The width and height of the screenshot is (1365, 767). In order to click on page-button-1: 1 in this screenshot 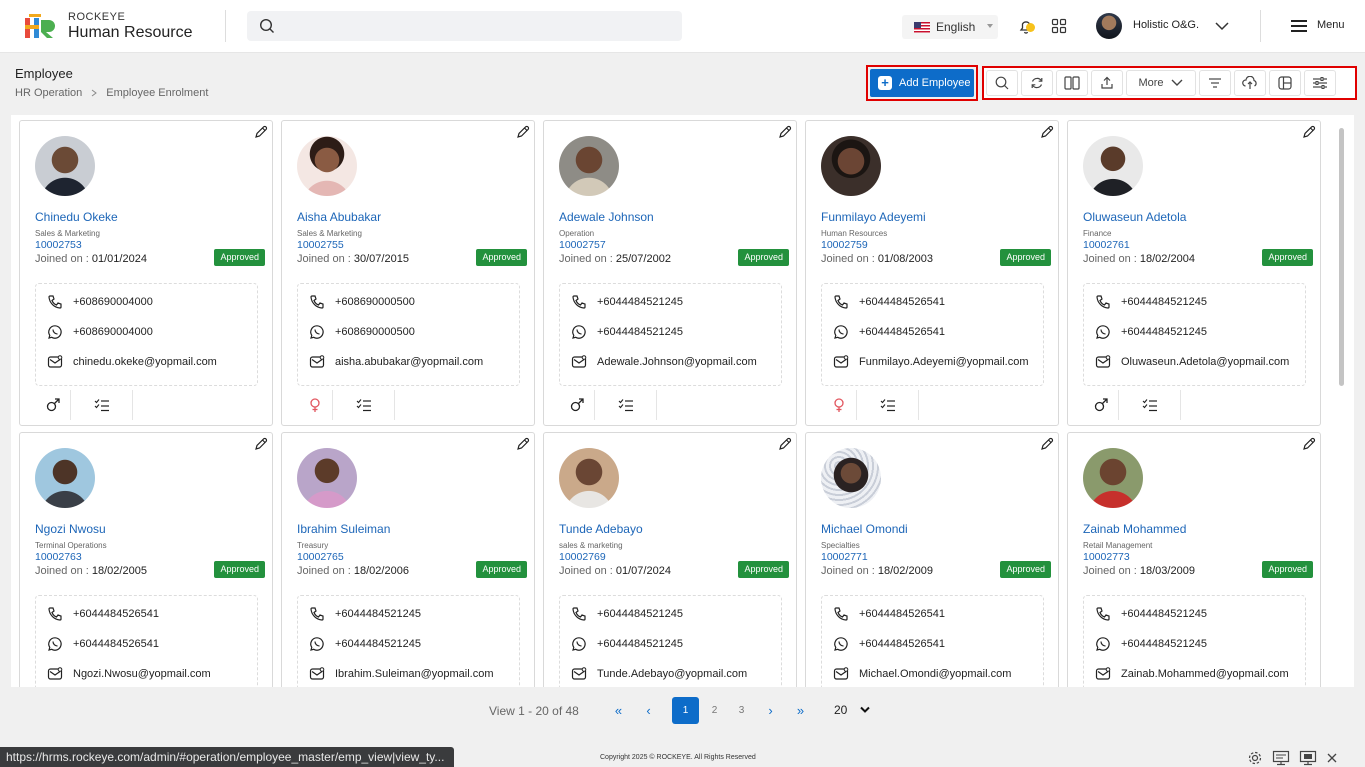, I will do `click(685, 710)`.